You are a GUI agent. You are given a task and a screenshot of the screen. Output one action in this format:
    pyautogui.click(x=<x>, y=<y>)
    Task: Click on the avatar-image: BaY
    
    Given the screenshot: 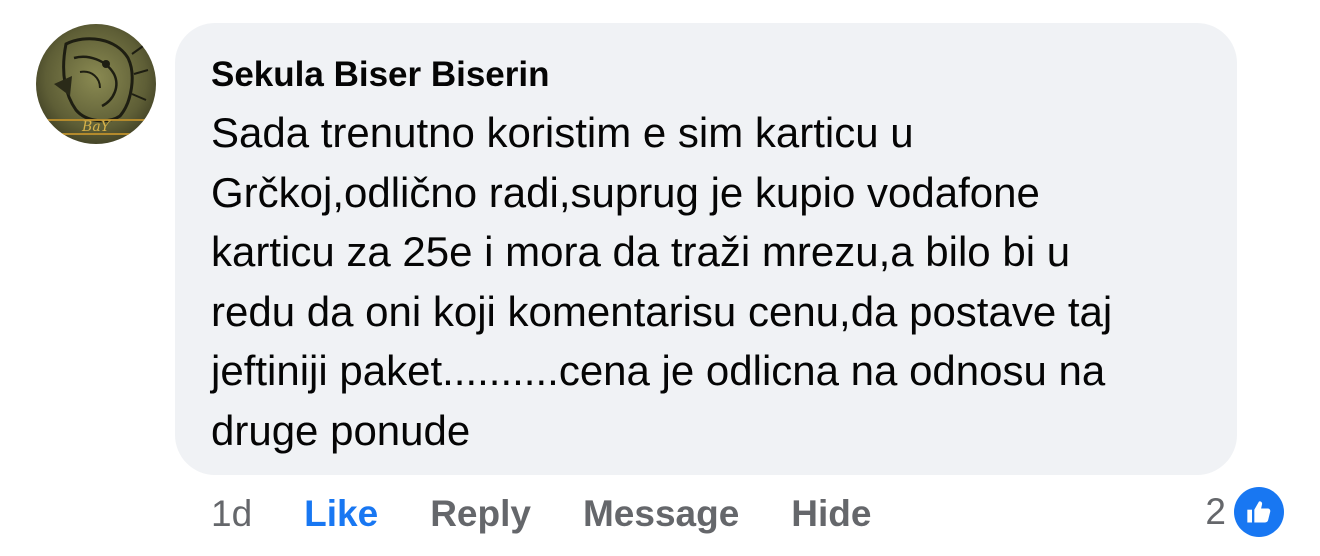 What is the action you would take?
    pyautogui.click(x=96, y=84)
    